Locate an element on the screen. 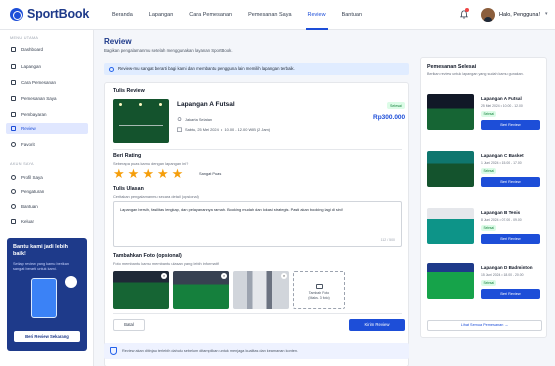 The height and width of the screenshot is (366, 555). promo-review-button: Beri Review Sekarang is located at coordinates (47, 336).